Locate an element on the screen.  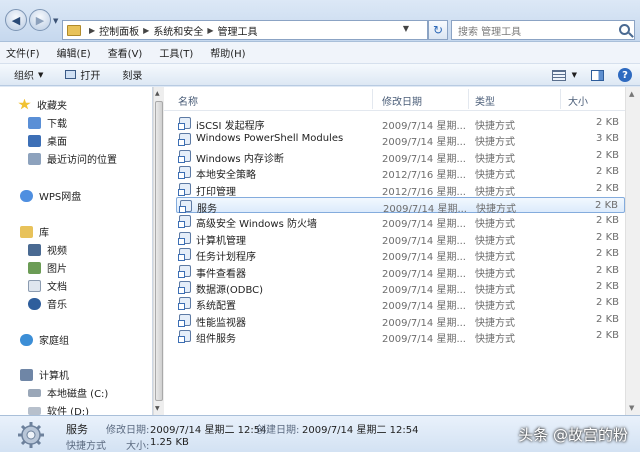
address-bar: ▶ 控制面板 ▶ 系统和安全 ▶ 管理工具 ▼ is located at coordinates (245, 30).